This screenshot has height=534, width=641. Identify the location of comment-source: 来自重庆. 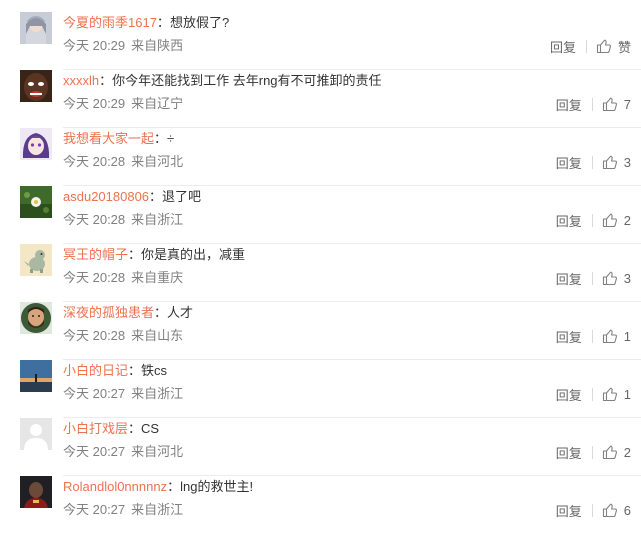
(157, 277).